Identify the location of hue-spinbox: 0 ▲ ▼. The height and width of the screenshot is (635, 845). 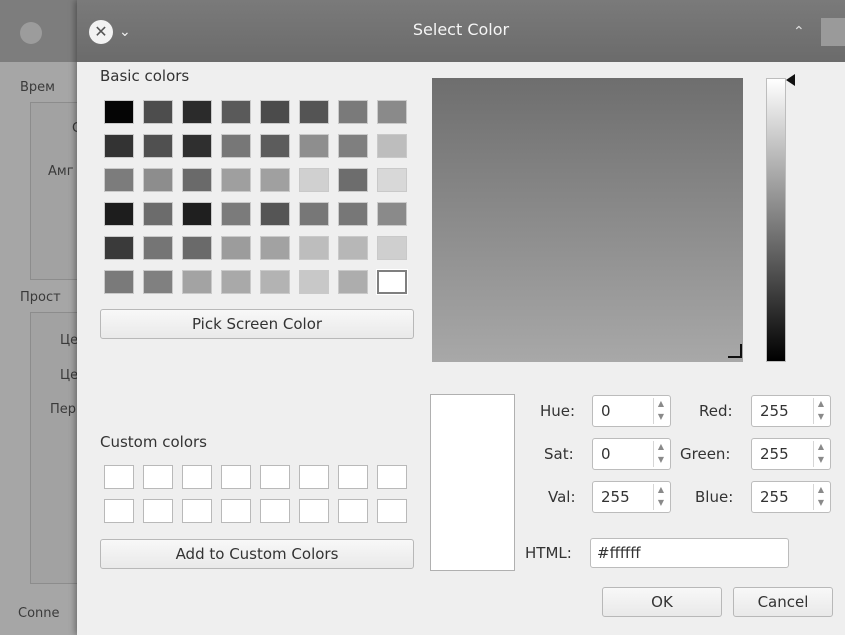
(631, 411).